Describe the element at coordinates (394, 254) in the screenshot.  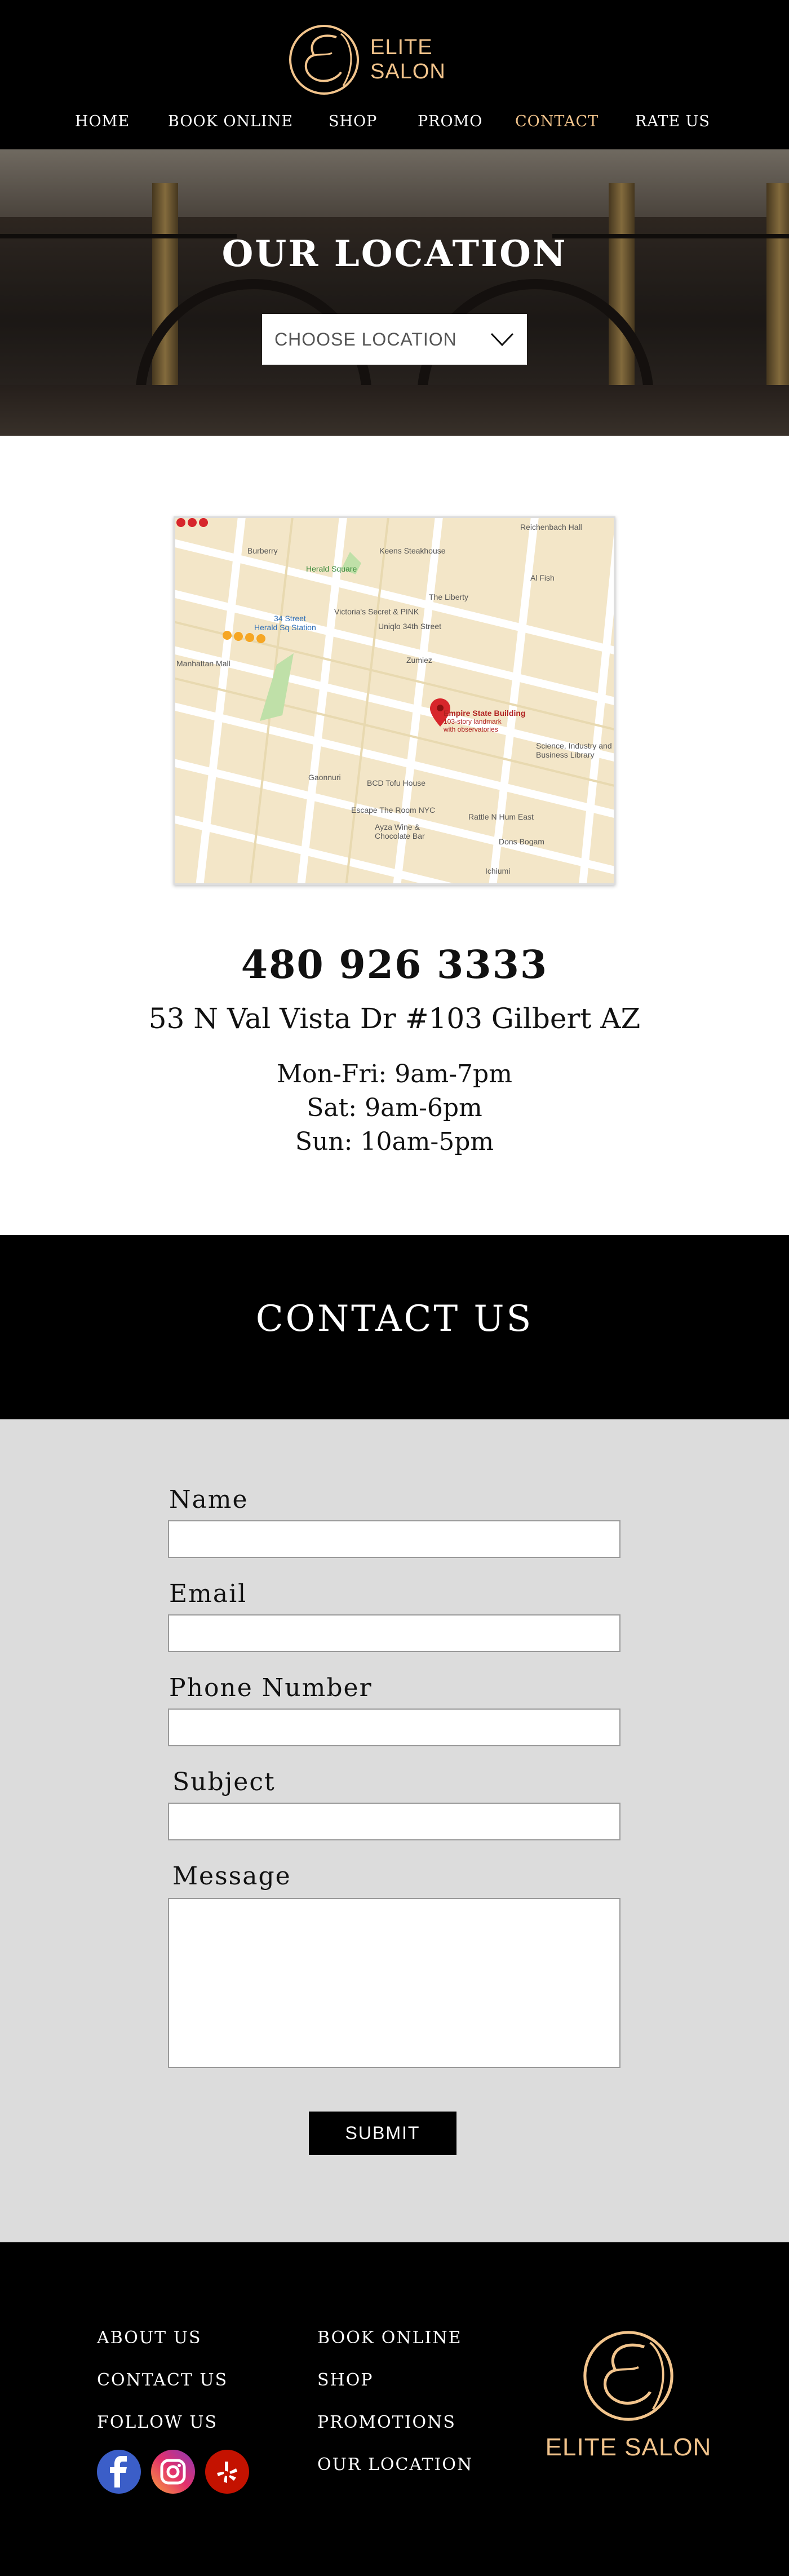
I see `page-title: OUR LOCATION` at that location.